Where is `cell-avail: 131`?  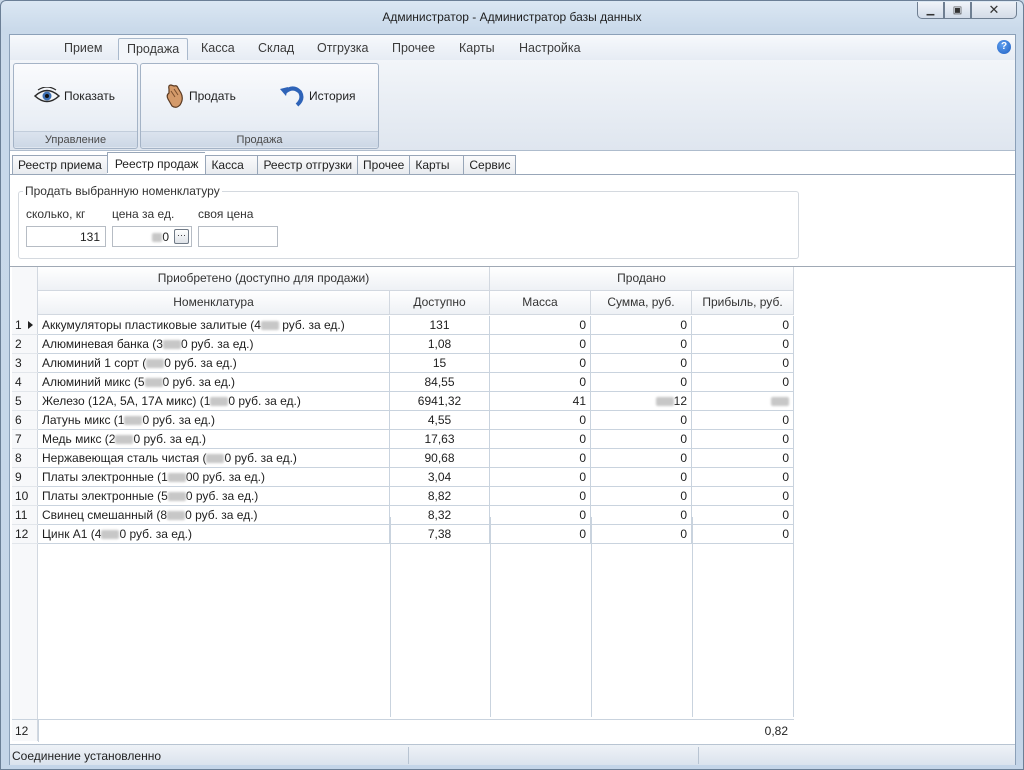
cell-avail: 131 is located at coordinates (440, 325).